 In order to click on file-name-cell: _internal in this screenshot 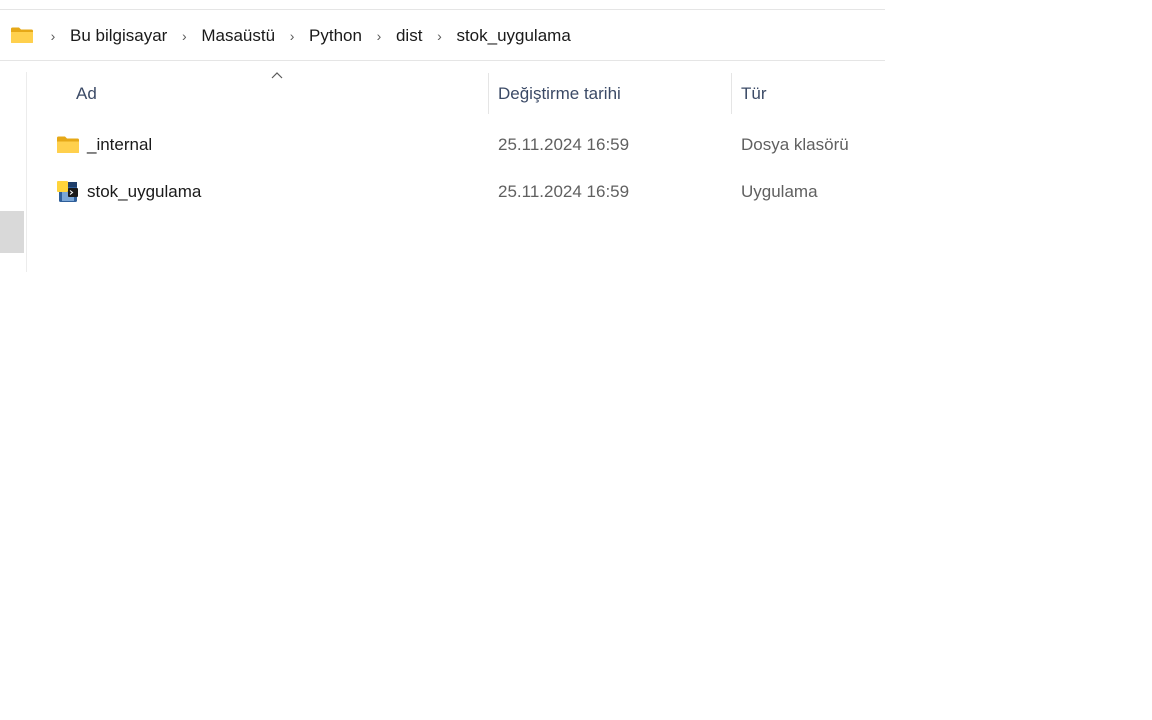, I will do `click(104, 145)`.